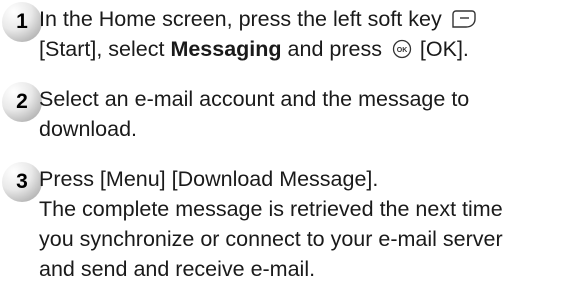 Image resolution: width=561 pixels, height=284 pixels. I want to click on step-line: Press [Menu] [Download Message]., so click(209, 179).